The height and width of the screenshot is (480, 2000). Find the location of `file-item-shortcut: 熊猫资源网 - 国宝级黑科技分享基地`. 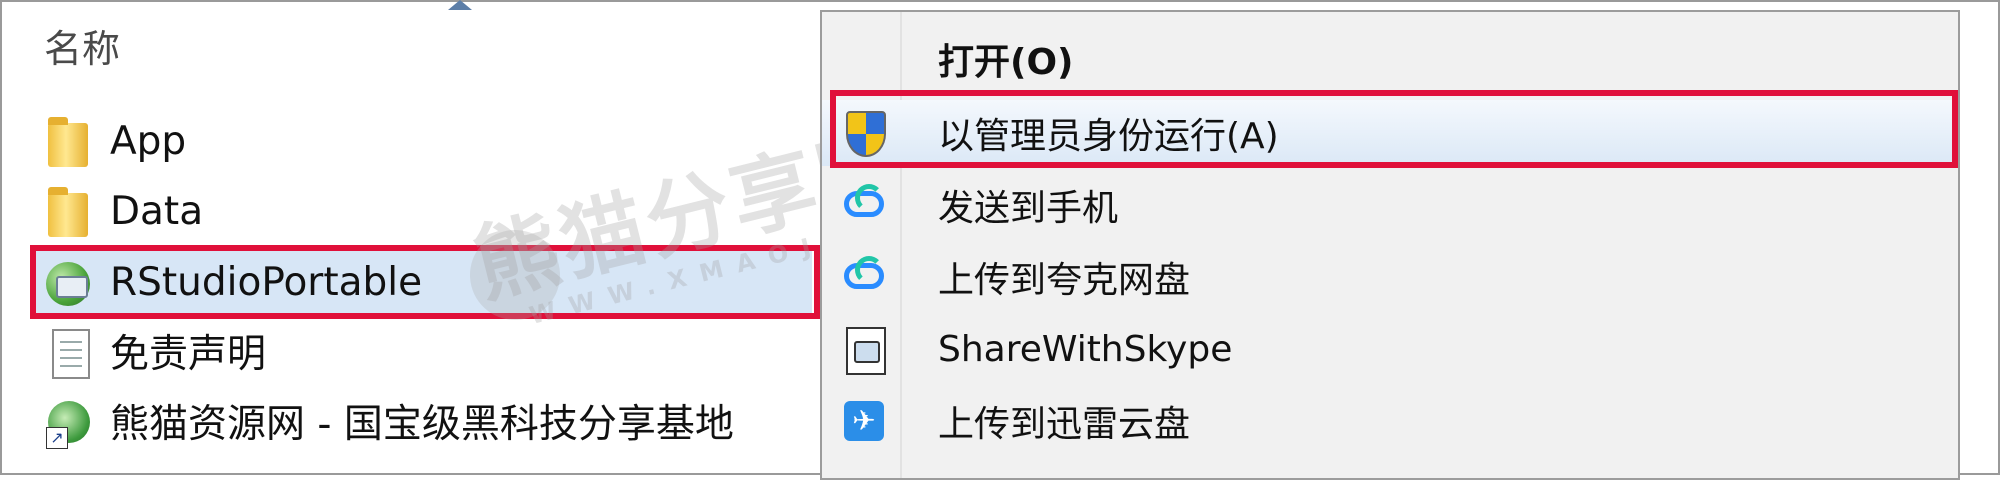

file-item-shortcut: 熊猫资源网 - 国宝级黑科技分享基地 is located at coordinates (424, 421).